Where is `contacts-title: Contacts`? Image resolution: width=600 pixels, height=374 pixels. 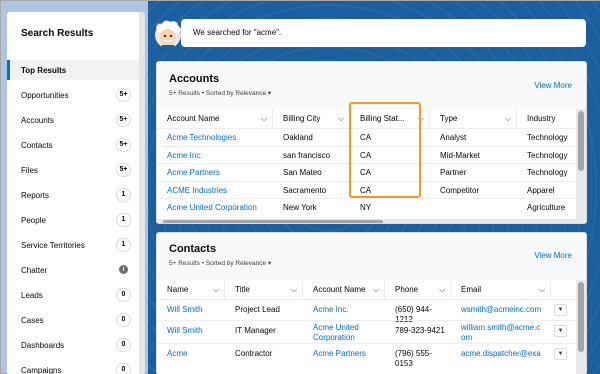
contacts-title: Contacts is located at coordinates (193, 249).